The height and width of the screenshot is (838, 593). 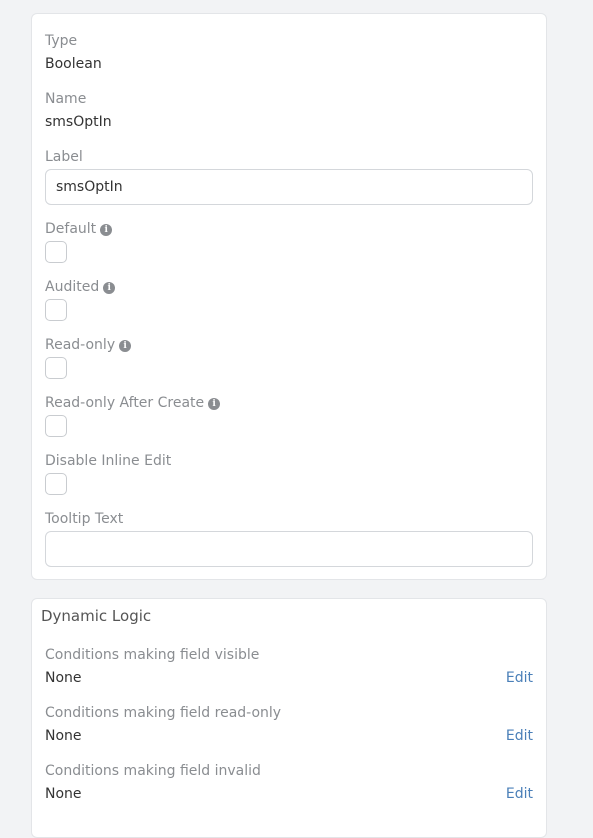 I want to click on read-only-after-create-label-text: Read-only After Create, so click(x=125, y=403).